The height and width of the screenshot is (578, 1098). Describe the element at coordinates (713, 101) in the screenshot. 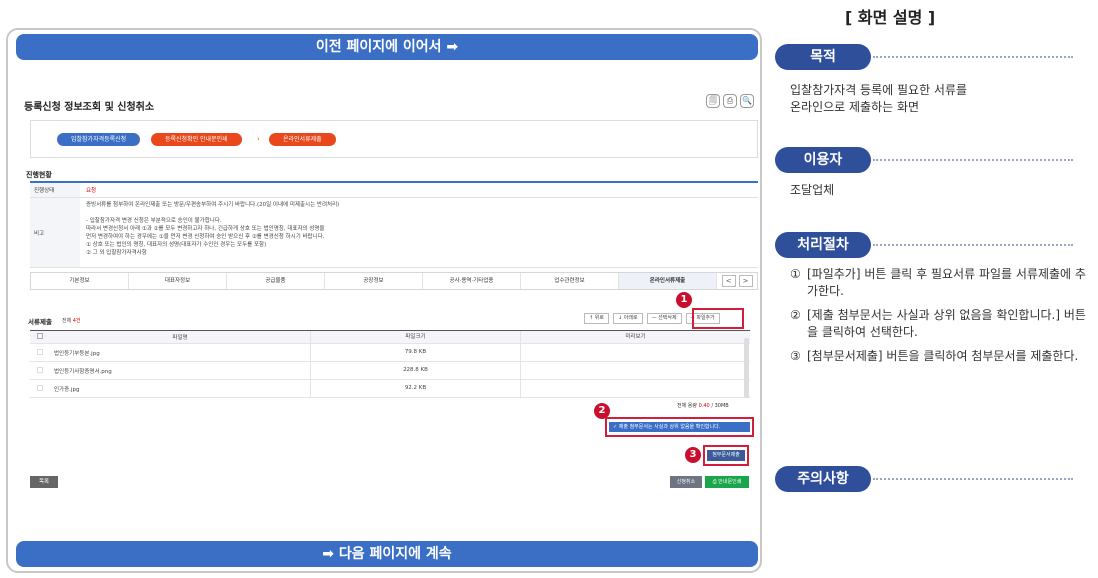

I see `document-icon: 🗐` at that location.